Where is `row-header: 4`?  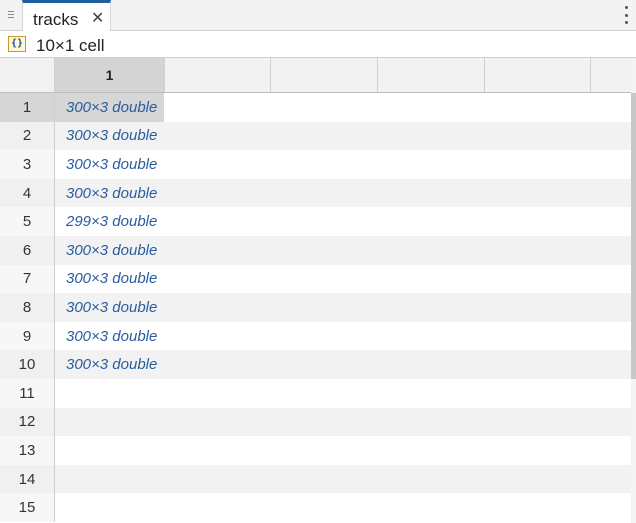 row-header: 4 is located at coordinates (27, 193).